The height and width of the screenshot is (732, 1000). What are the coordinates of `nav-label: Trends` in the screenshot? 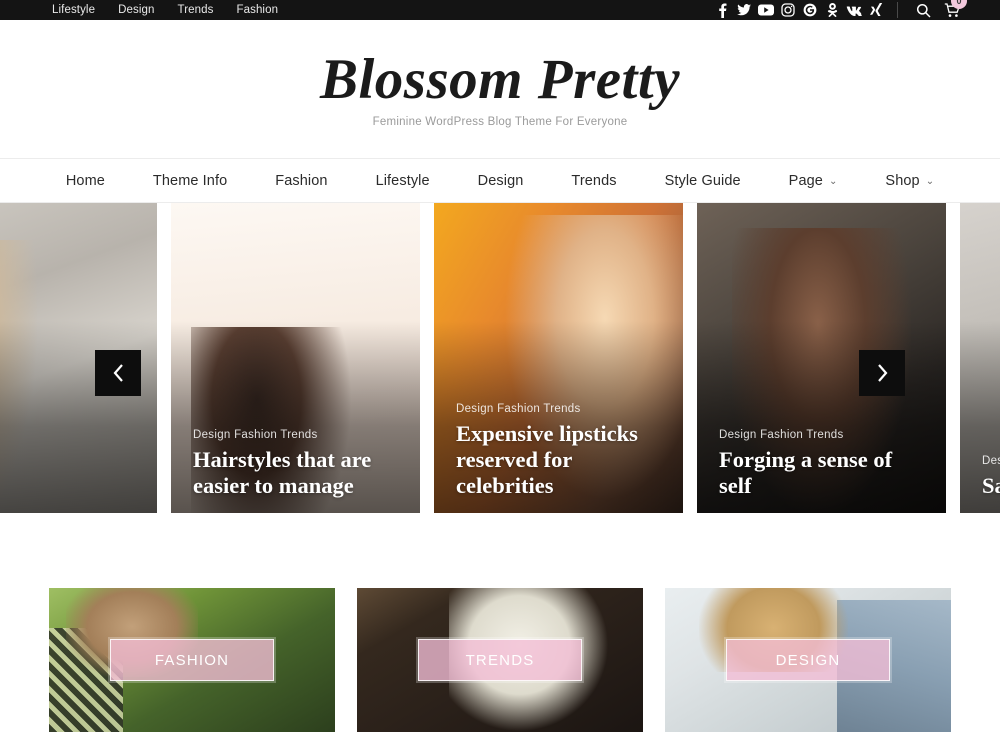 It's located at (594, 180).